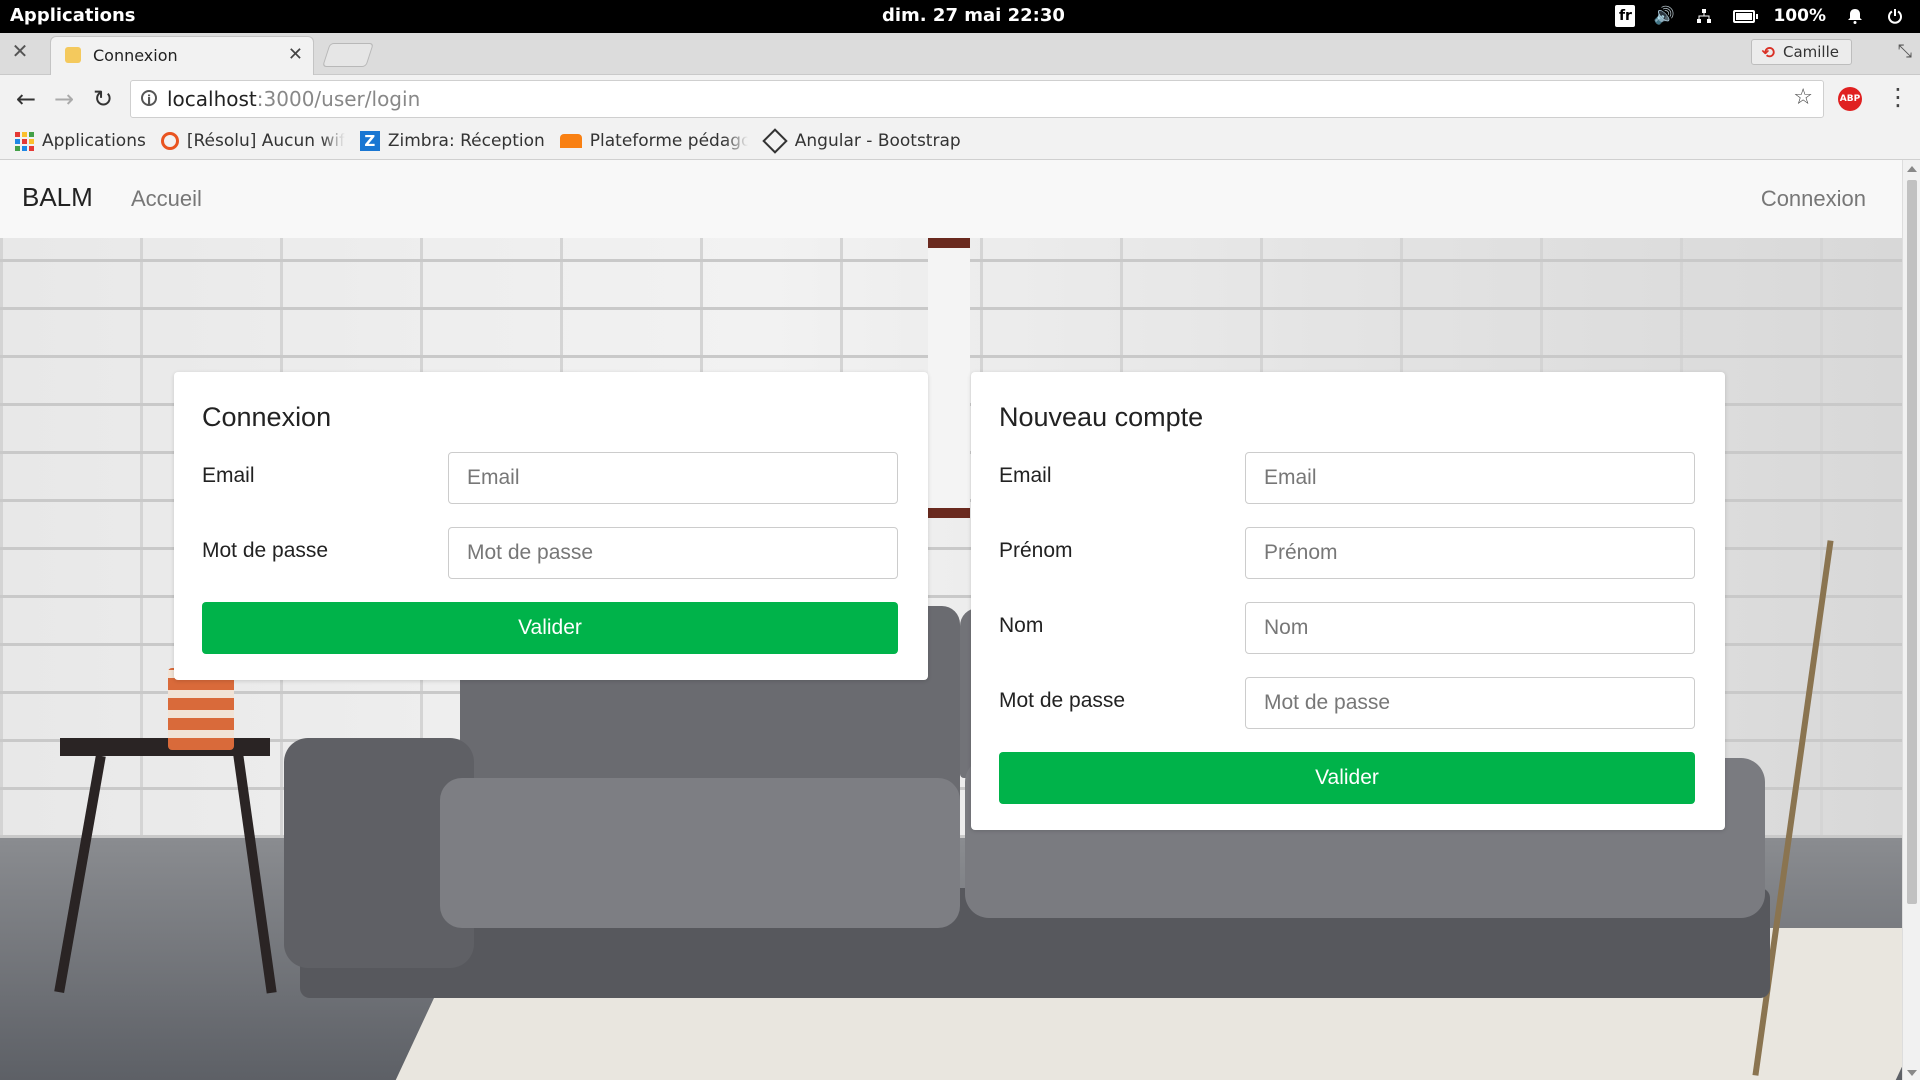  Describe the element at coordinates (1347, 778) in the screenshot. I see `signup-submit-button: Valider` at that location.